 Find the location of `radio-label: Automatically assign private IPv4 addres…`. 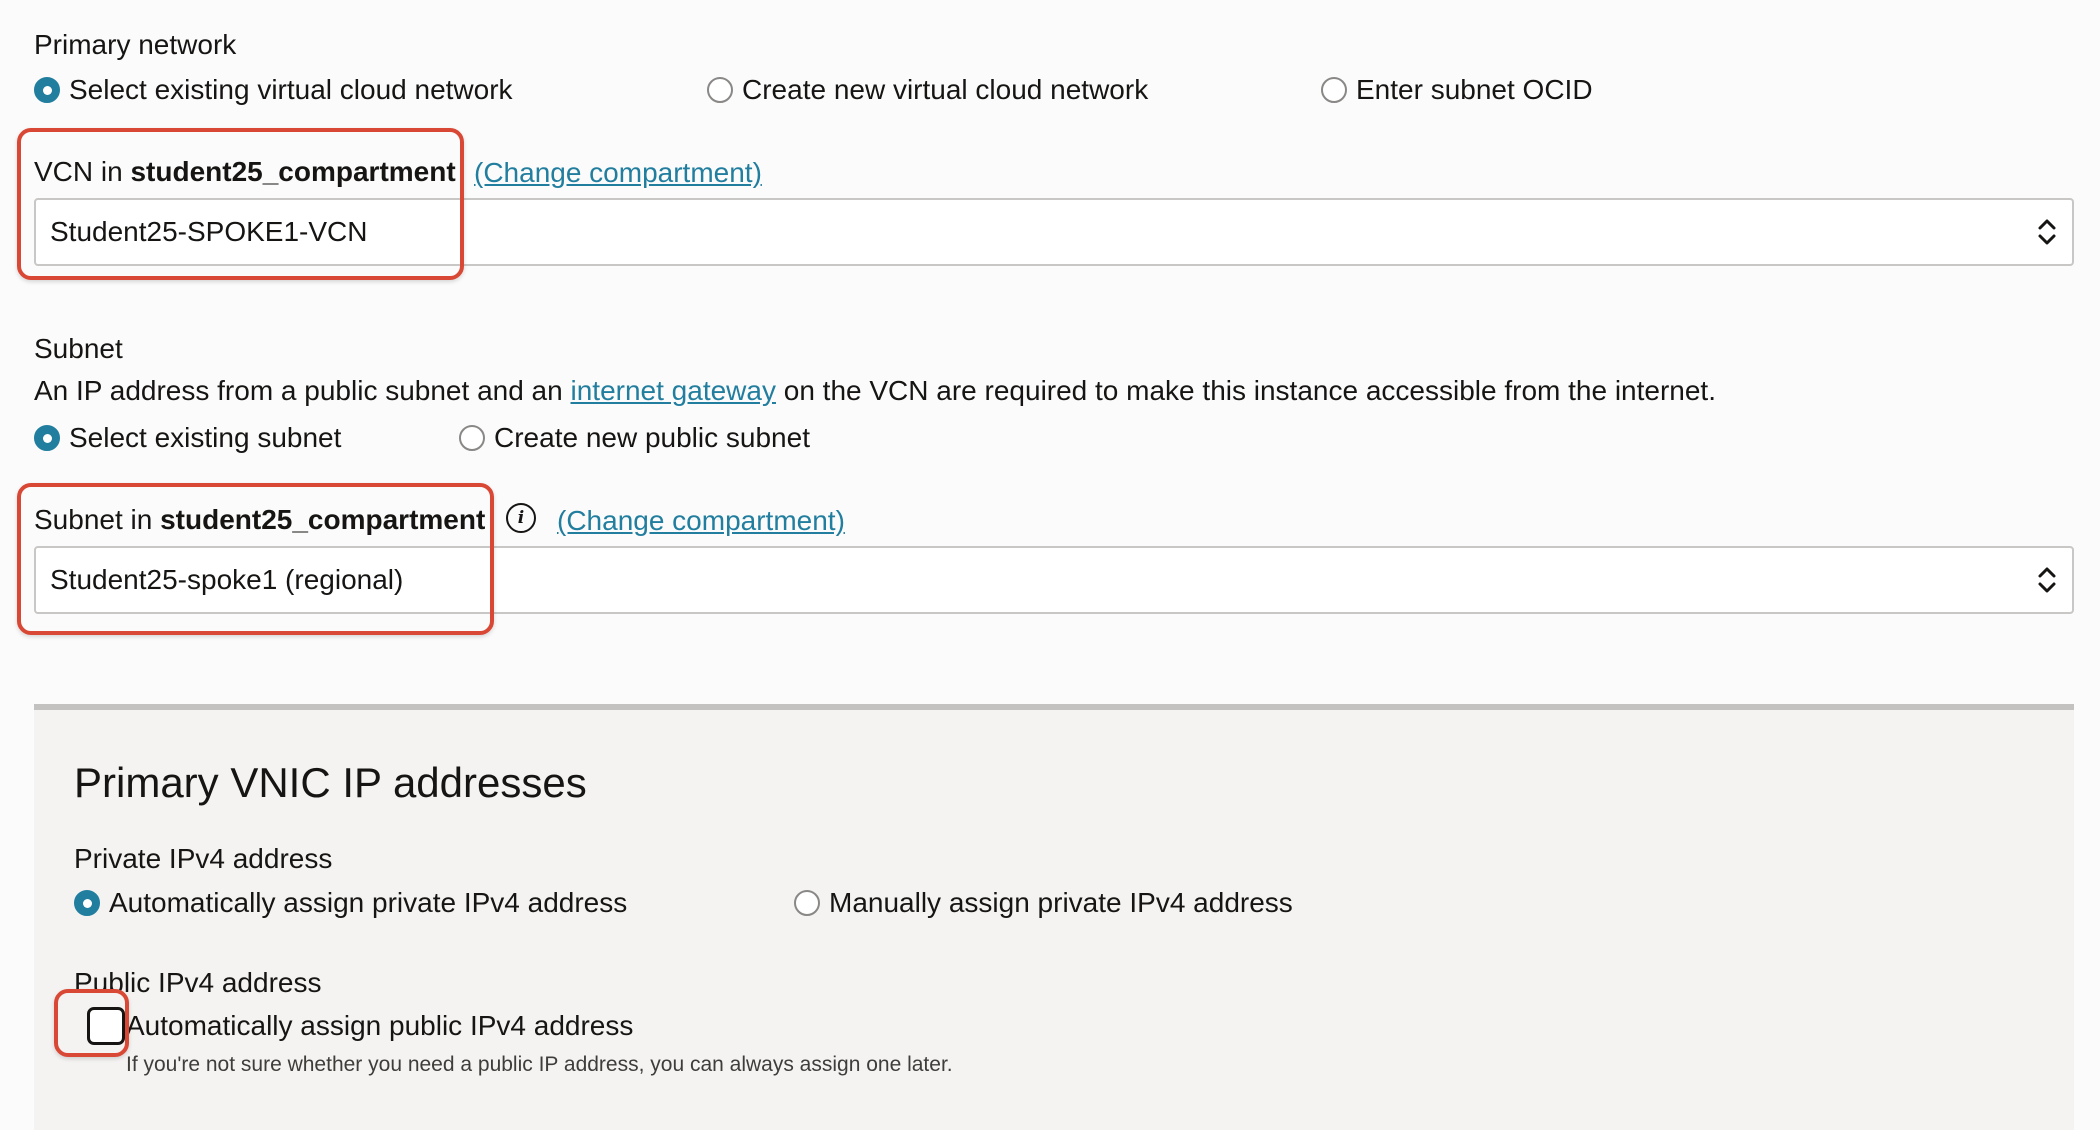

radio-label: Automatically assign private IPv4 addres… is located at coordinates (368, 902).